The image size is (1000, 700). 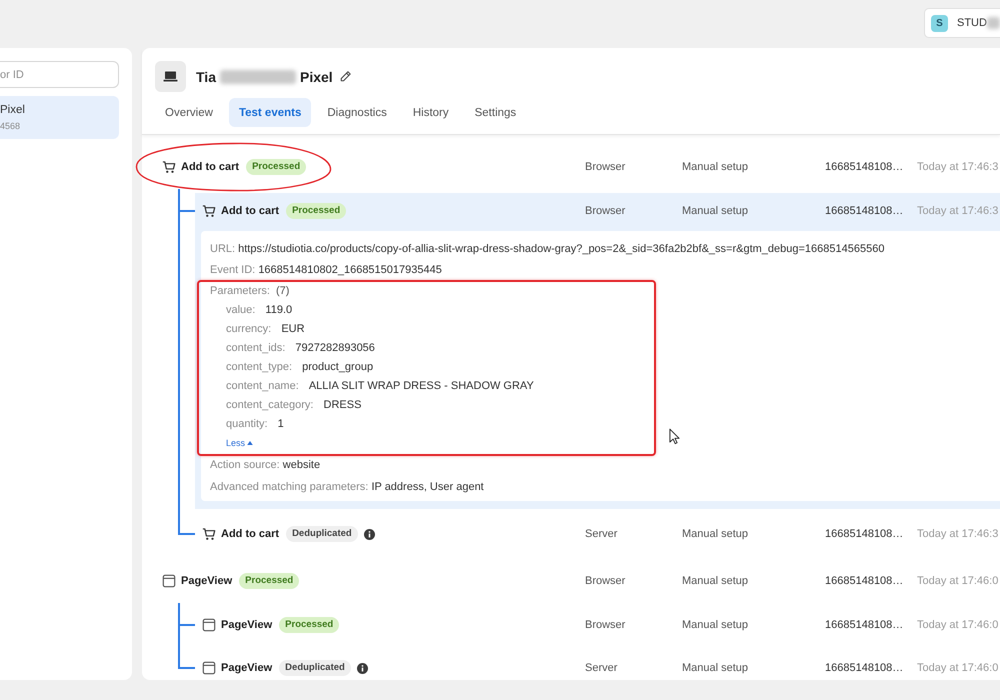 I want to click on pixel-name: Pixel, so click(x=13, y=110).